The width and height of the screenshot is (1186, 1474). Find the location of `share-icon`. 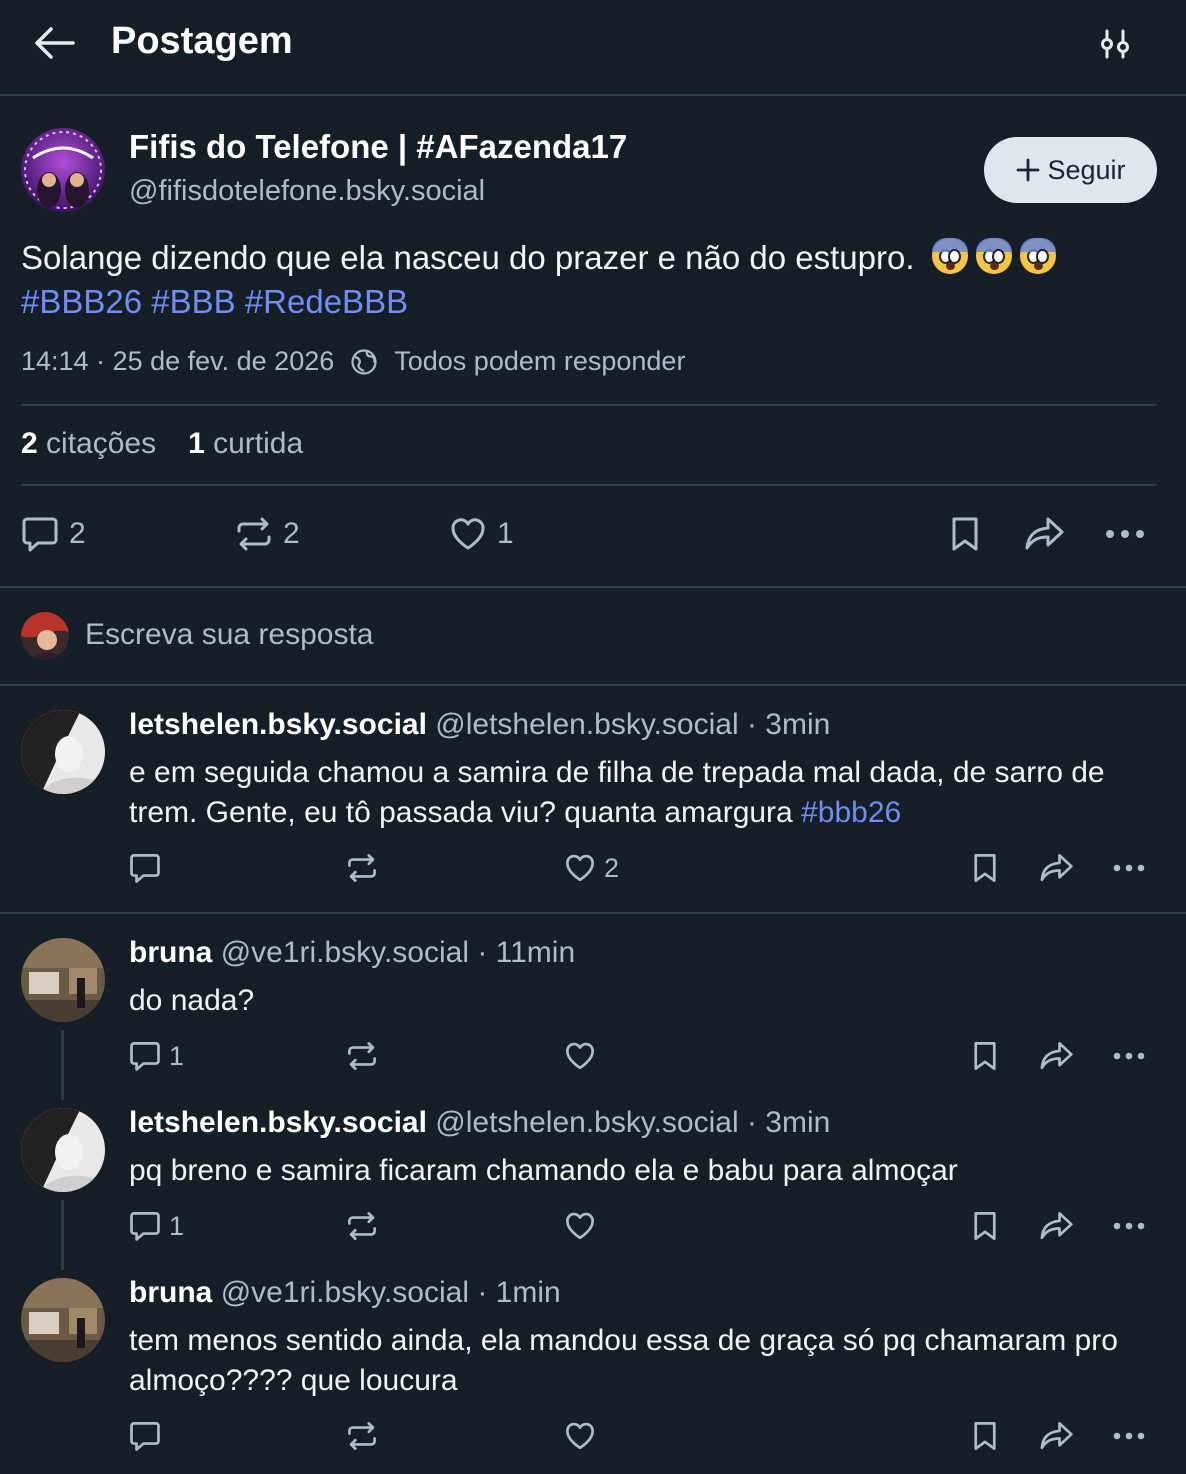

share-icon is located at coordinates (1056, 1226).